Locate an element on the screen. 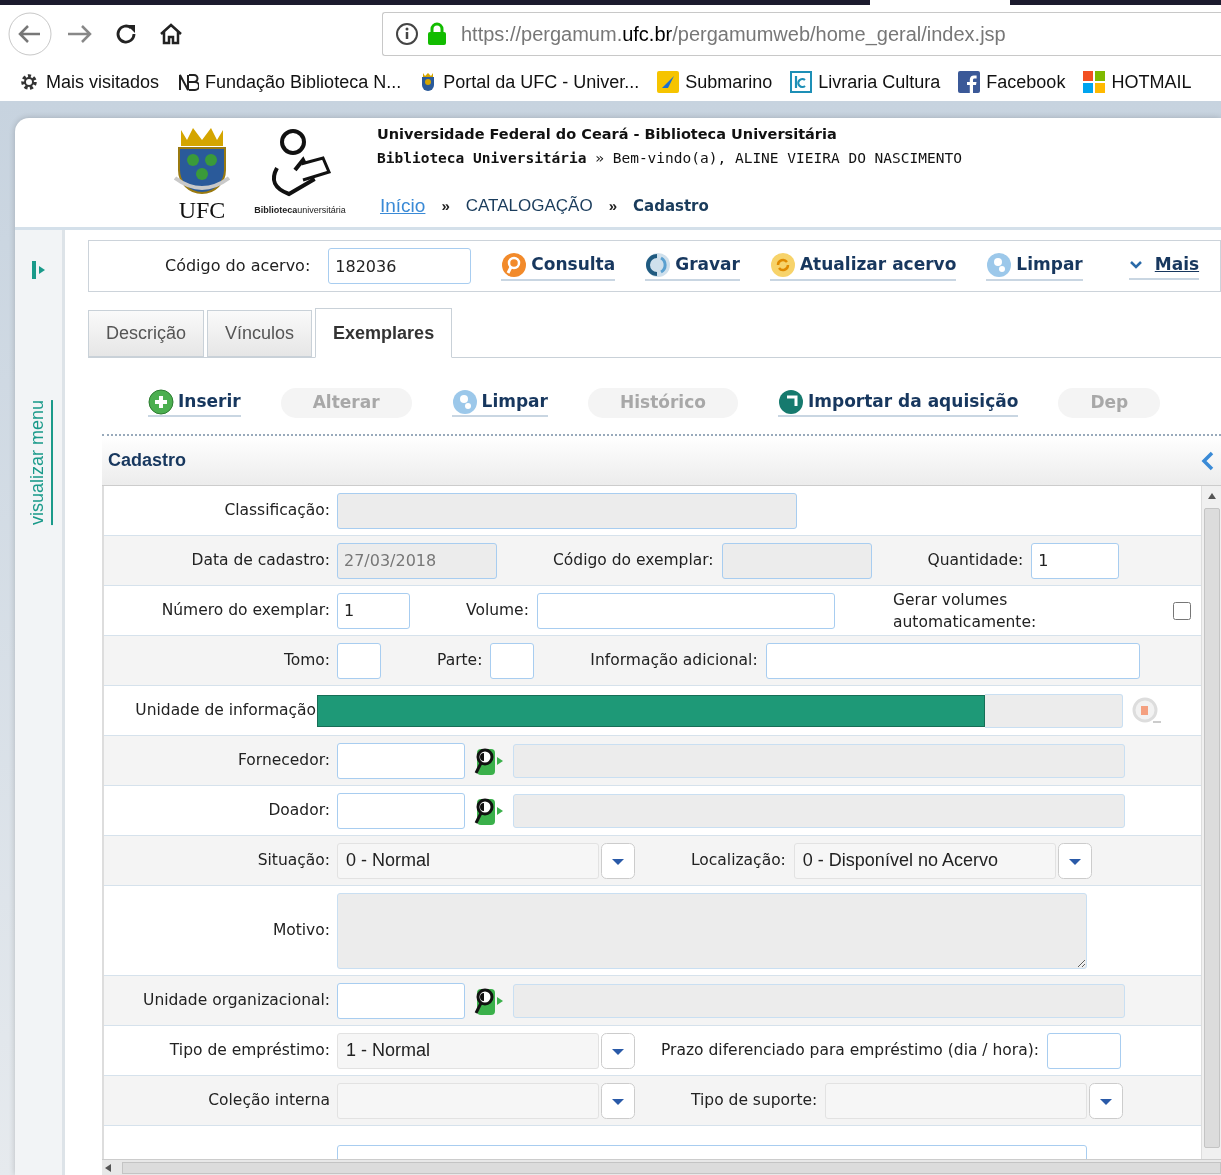 The width and height of the screenshot is (1221, 1175). panel-title: Cadastro is located at coordinates (147, 460).